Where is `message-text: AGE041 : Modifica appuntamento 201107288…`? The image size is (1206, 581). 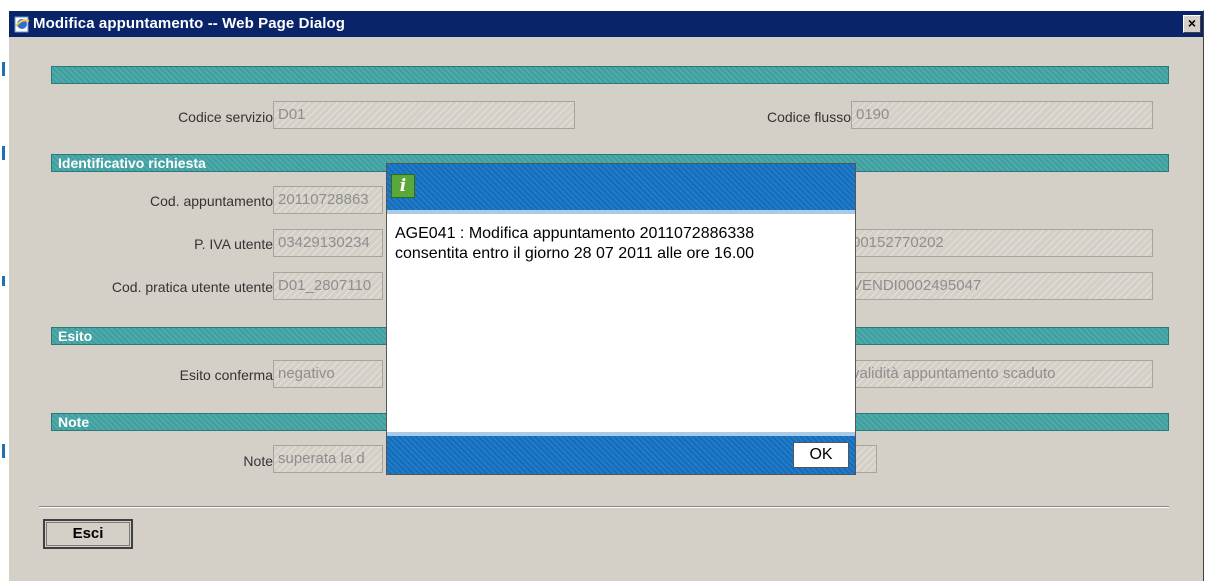
message-text: AGE041 : Modifica appuntamento 201107288… is located at coordinates (621, 244).